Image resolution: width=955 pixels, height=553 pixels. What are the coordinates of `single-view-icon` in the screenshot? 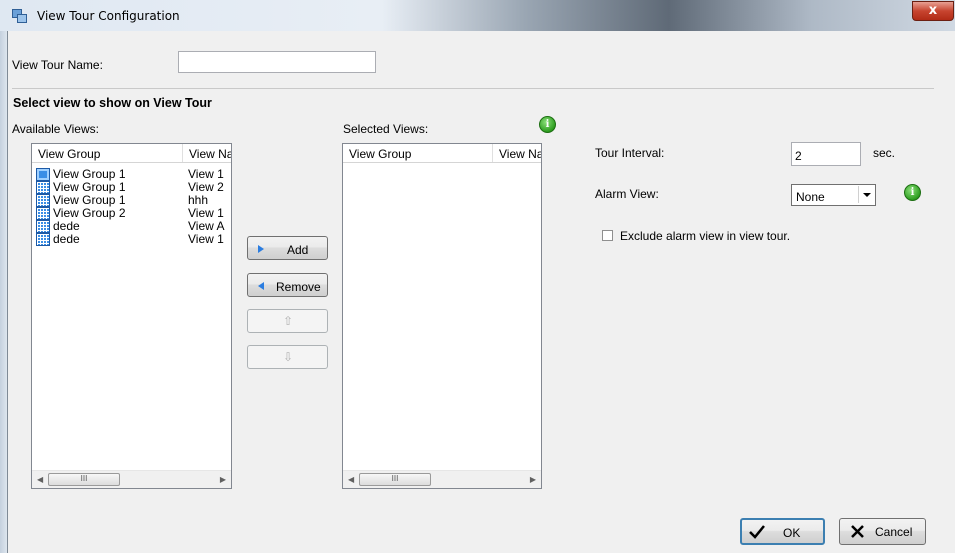 It's located at (43, 174).